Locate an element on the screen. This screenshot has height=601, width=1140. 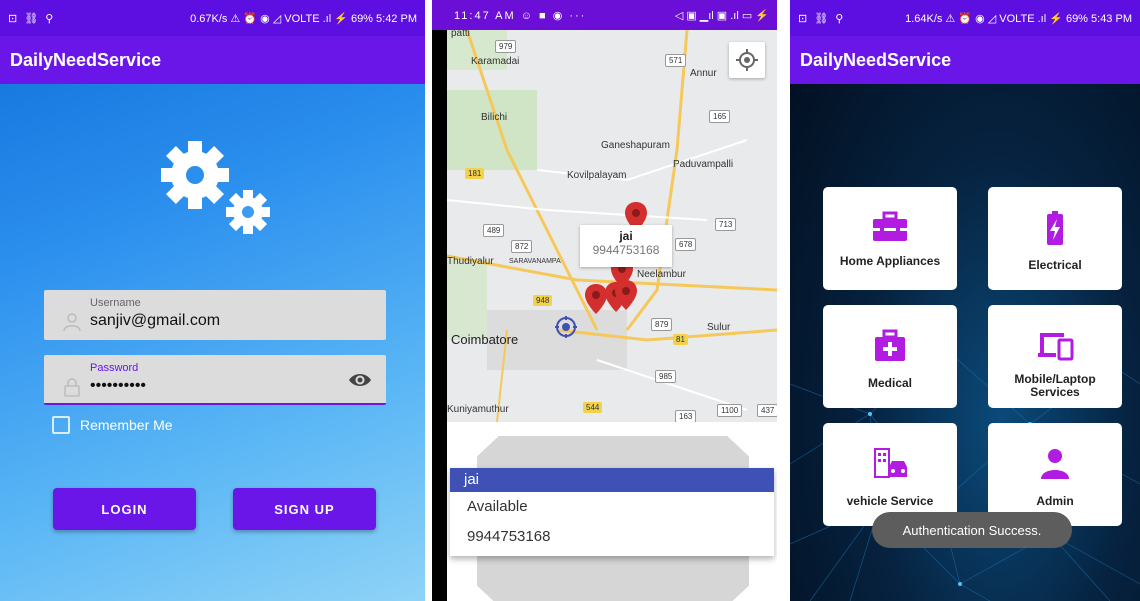
map-label: Bilichi is located at coordinates (494, 117).